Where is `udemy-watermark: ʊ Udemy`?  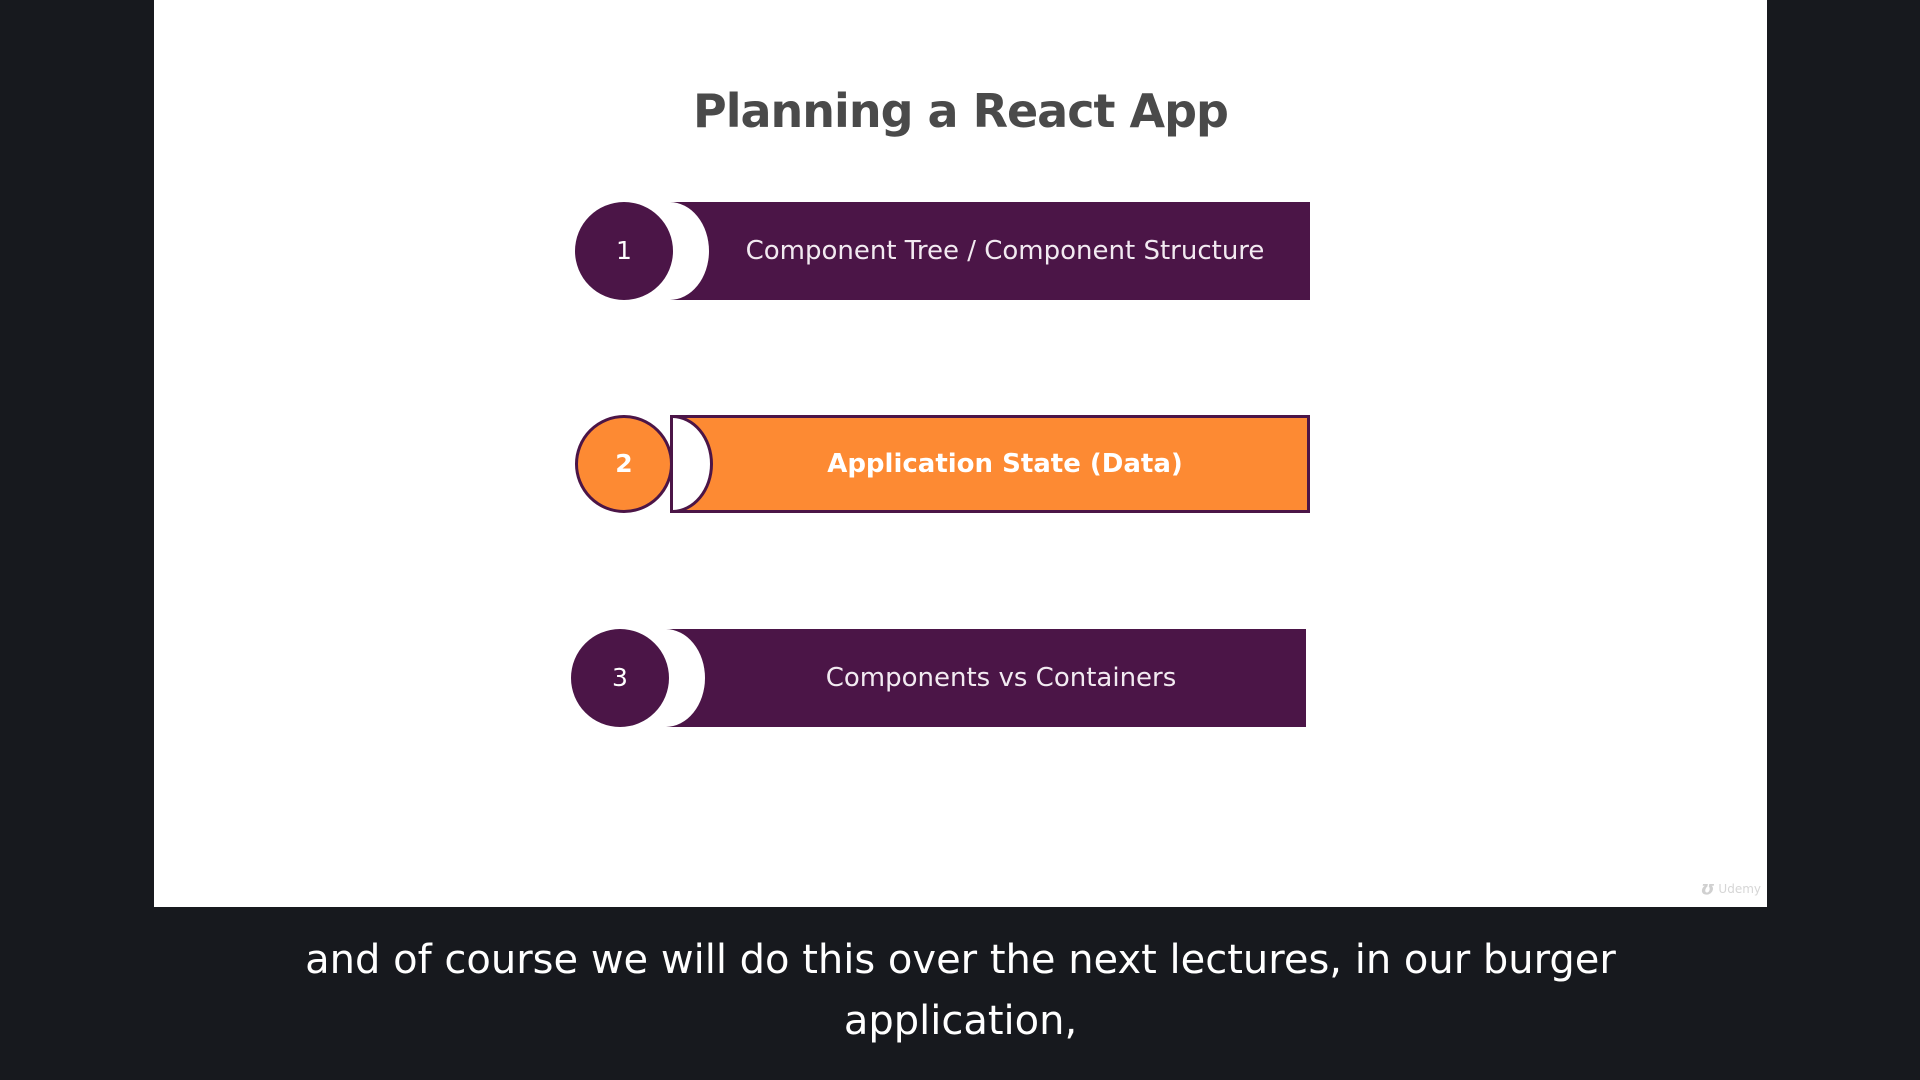 udemy-watermark: ʊ Udemy is located at coordinates (1731, 888).